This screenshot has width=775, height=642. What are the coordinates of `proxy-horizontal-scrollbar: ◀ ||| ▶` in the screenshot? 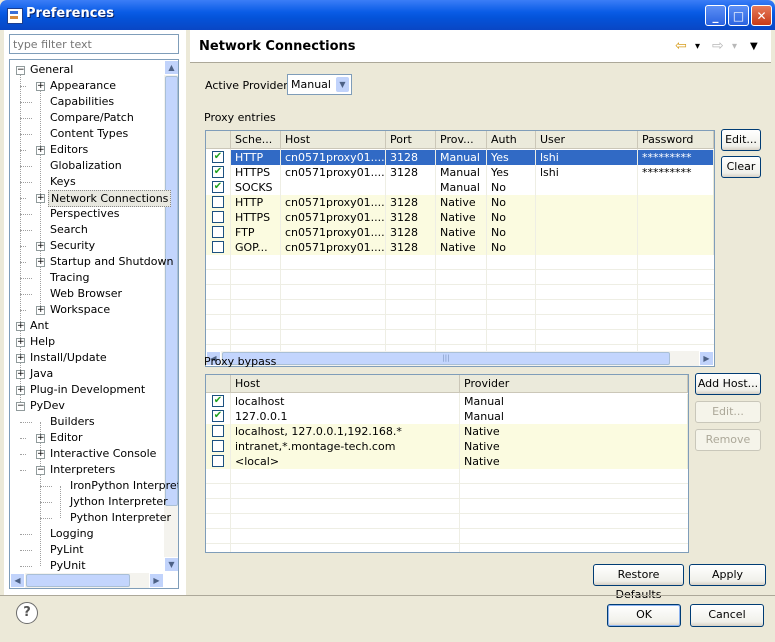 It's located at (460, 358).